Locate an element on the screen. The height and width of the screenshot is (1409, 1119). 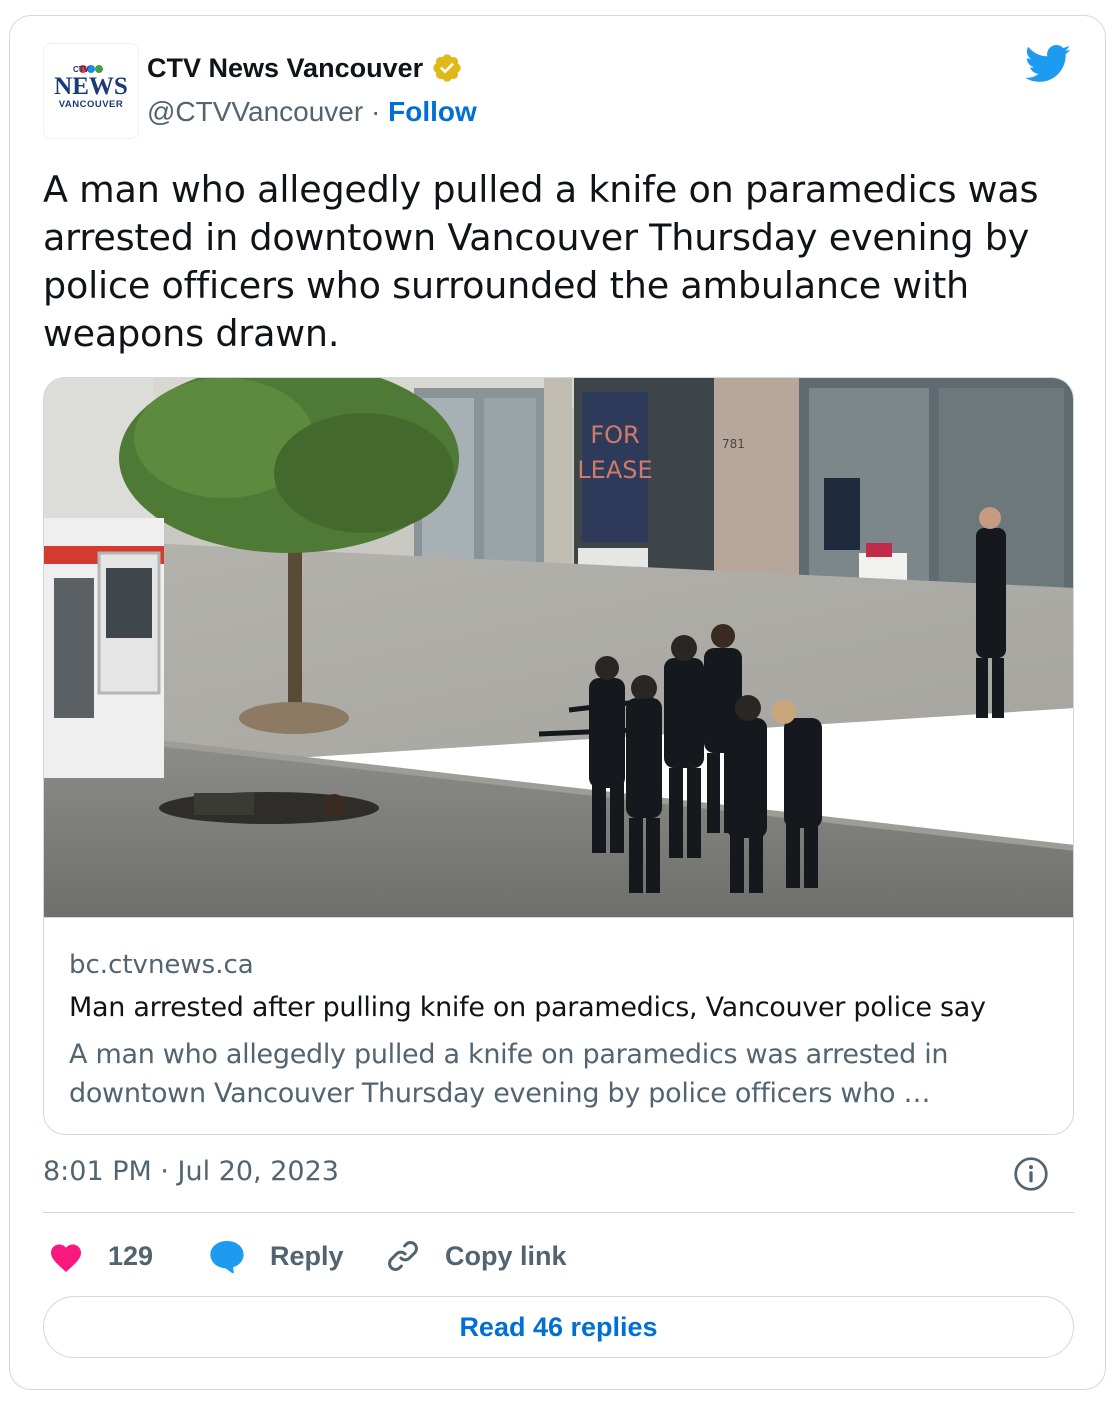
read-replies-button: Read 46 replies is located at coordinates (558, 1327).